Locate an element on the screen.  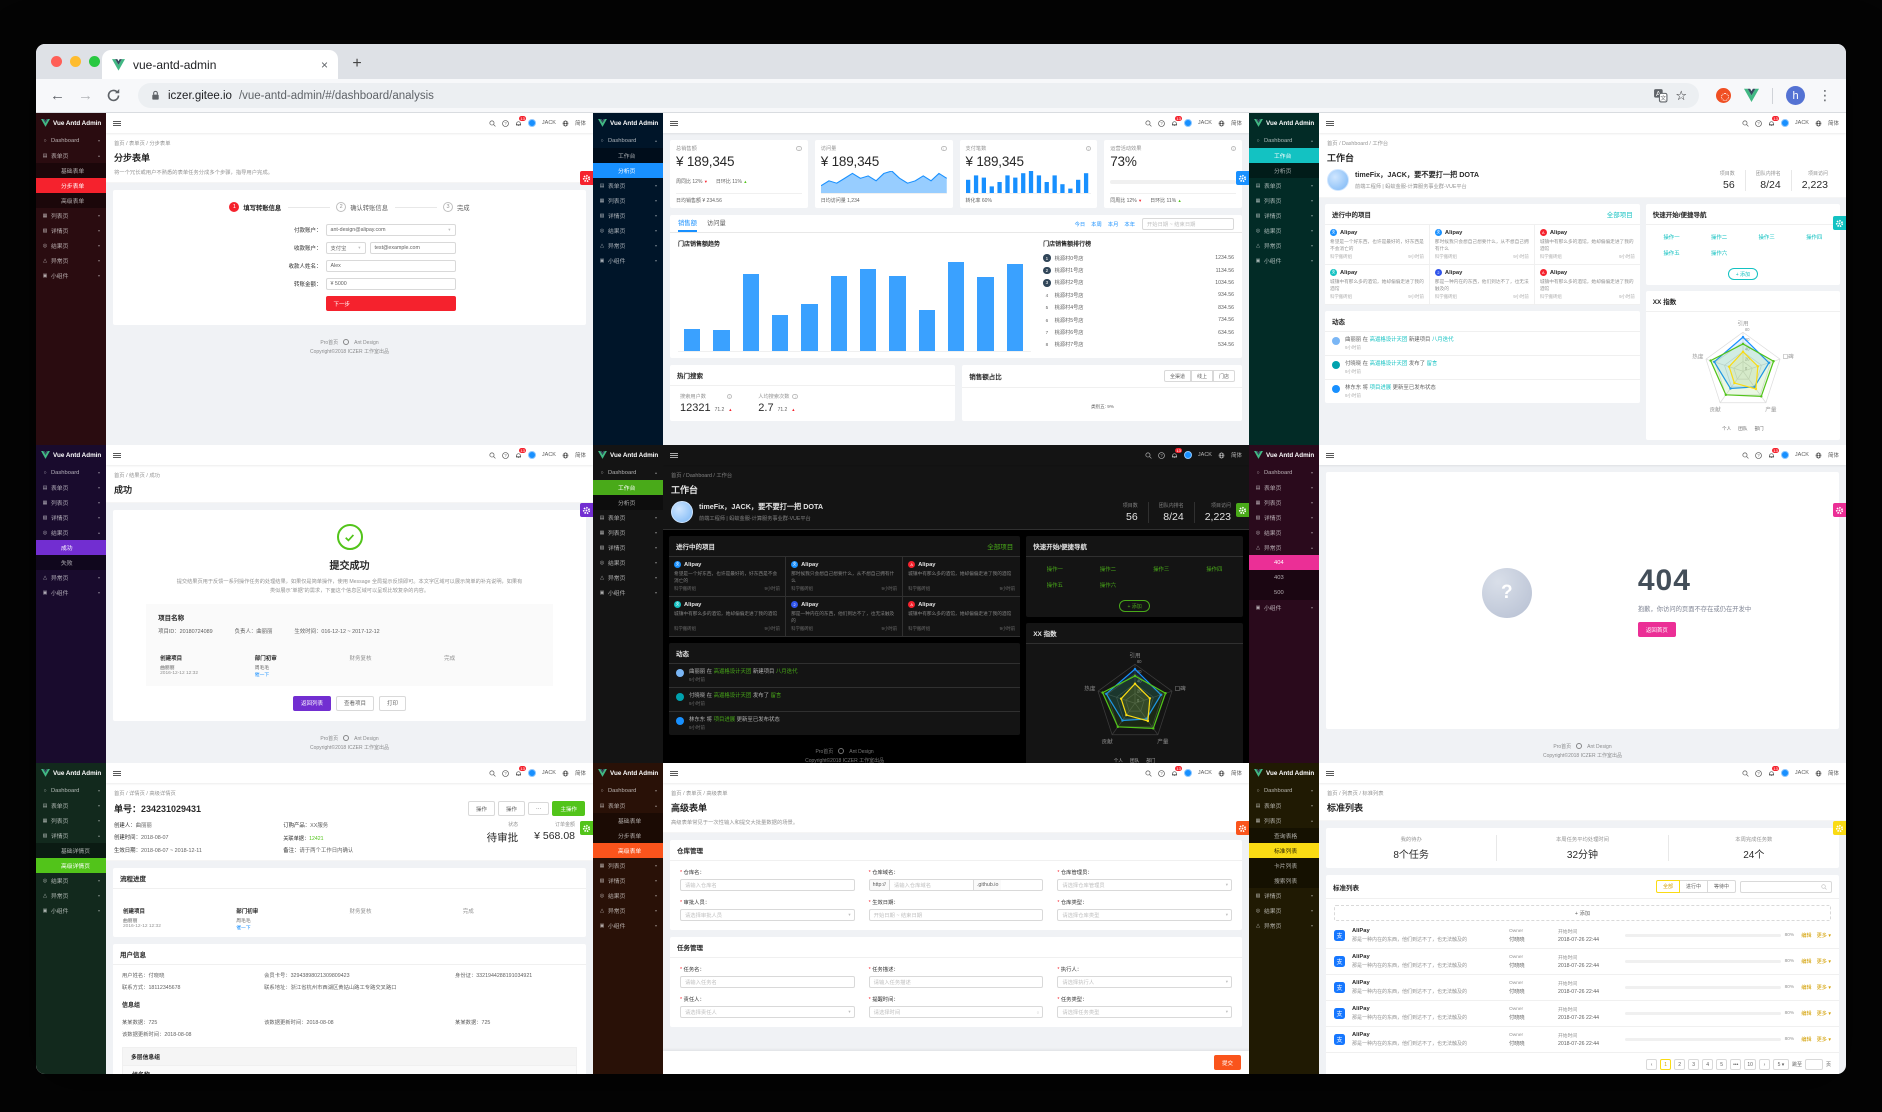
sidebar-item: 工作台 is located at coordinates (1284, 155).